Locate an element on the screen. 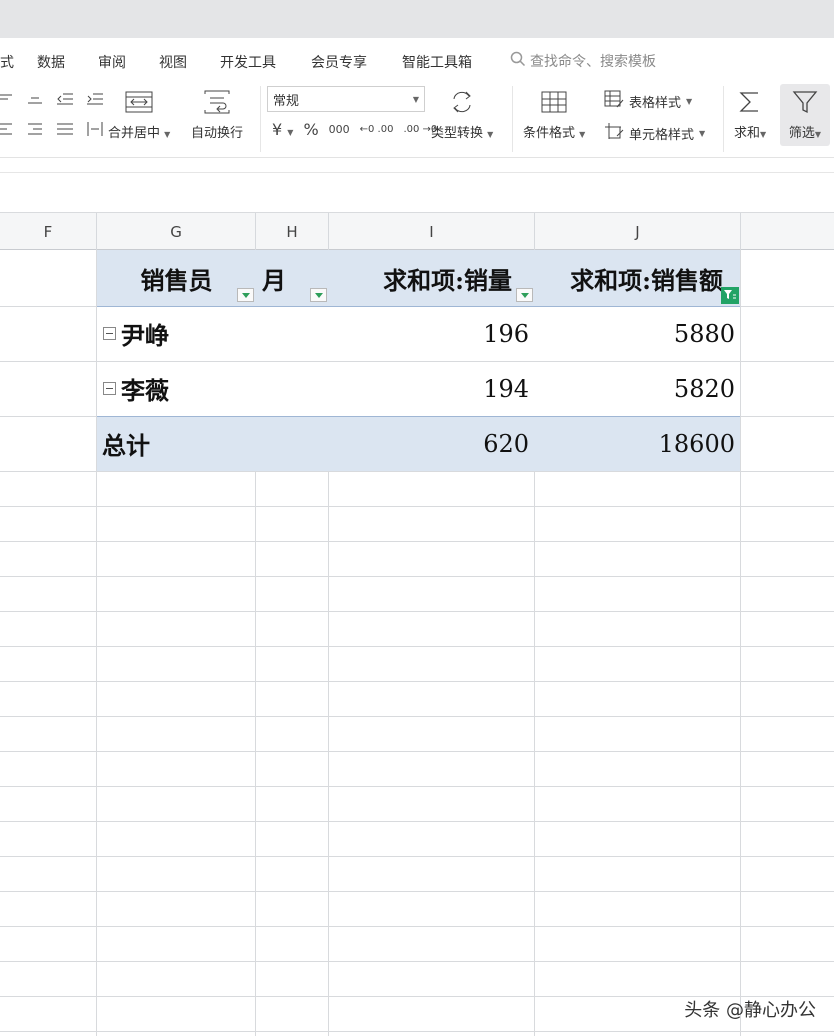 This screenshot has height=1036, width=834. salesperson-dropdown-button is located at coordinates (245, 295).